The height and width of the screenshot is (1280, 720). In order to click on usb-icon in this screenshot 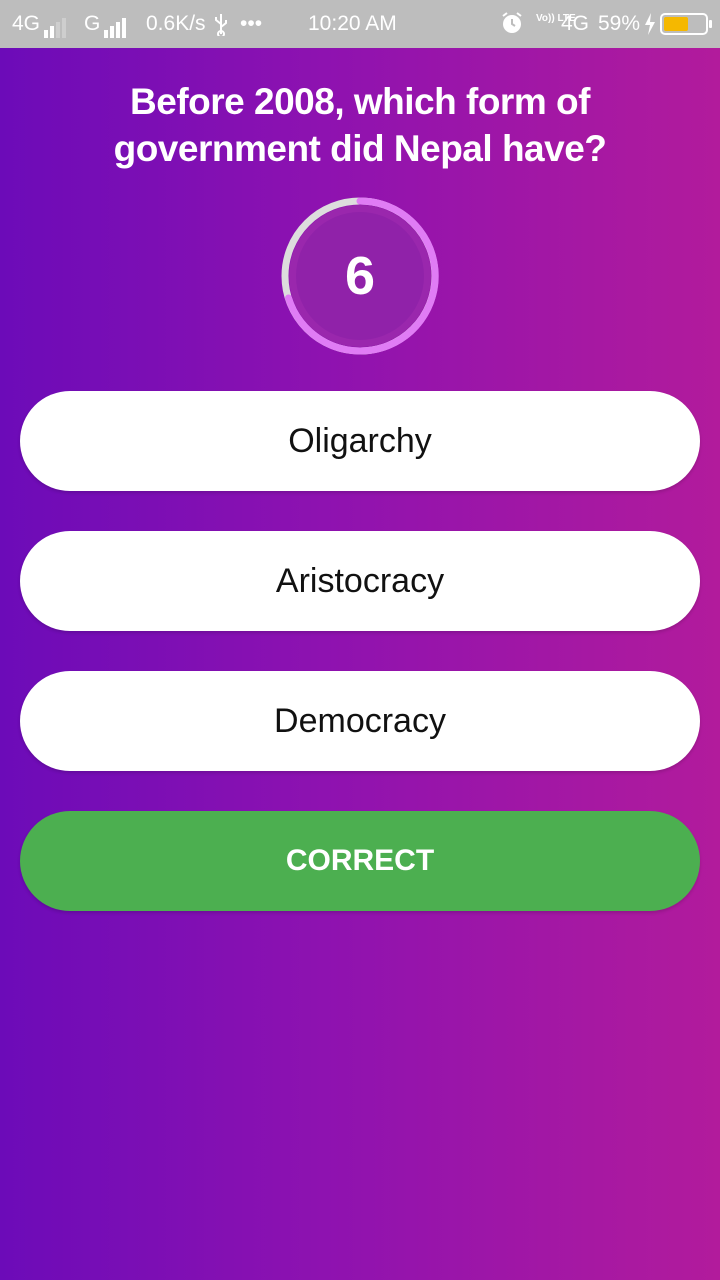, I will do `click(221, 27)`.